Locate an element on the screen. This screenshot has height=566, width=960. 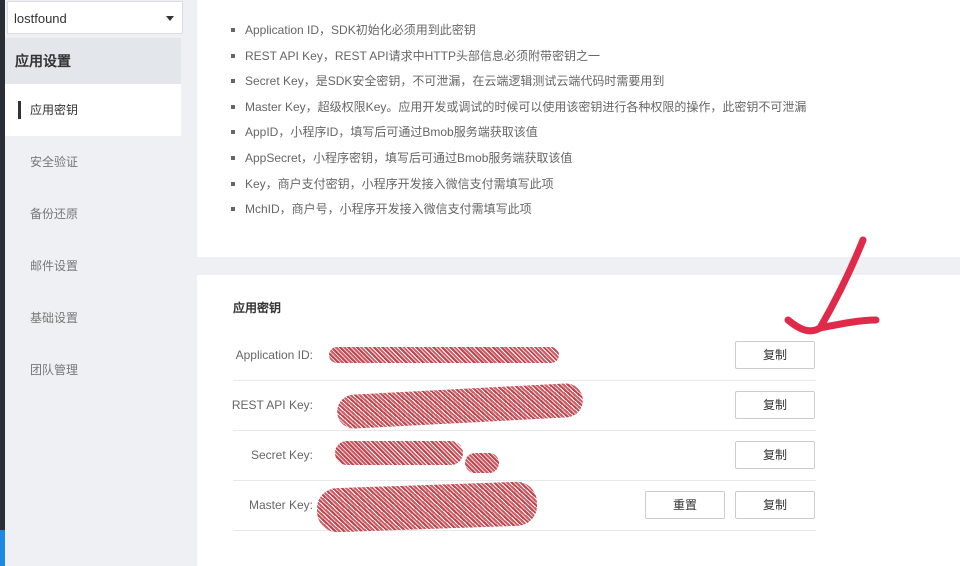
sidebar-item-app-keys: 应用密钥 is located at coordinates (93, 110).